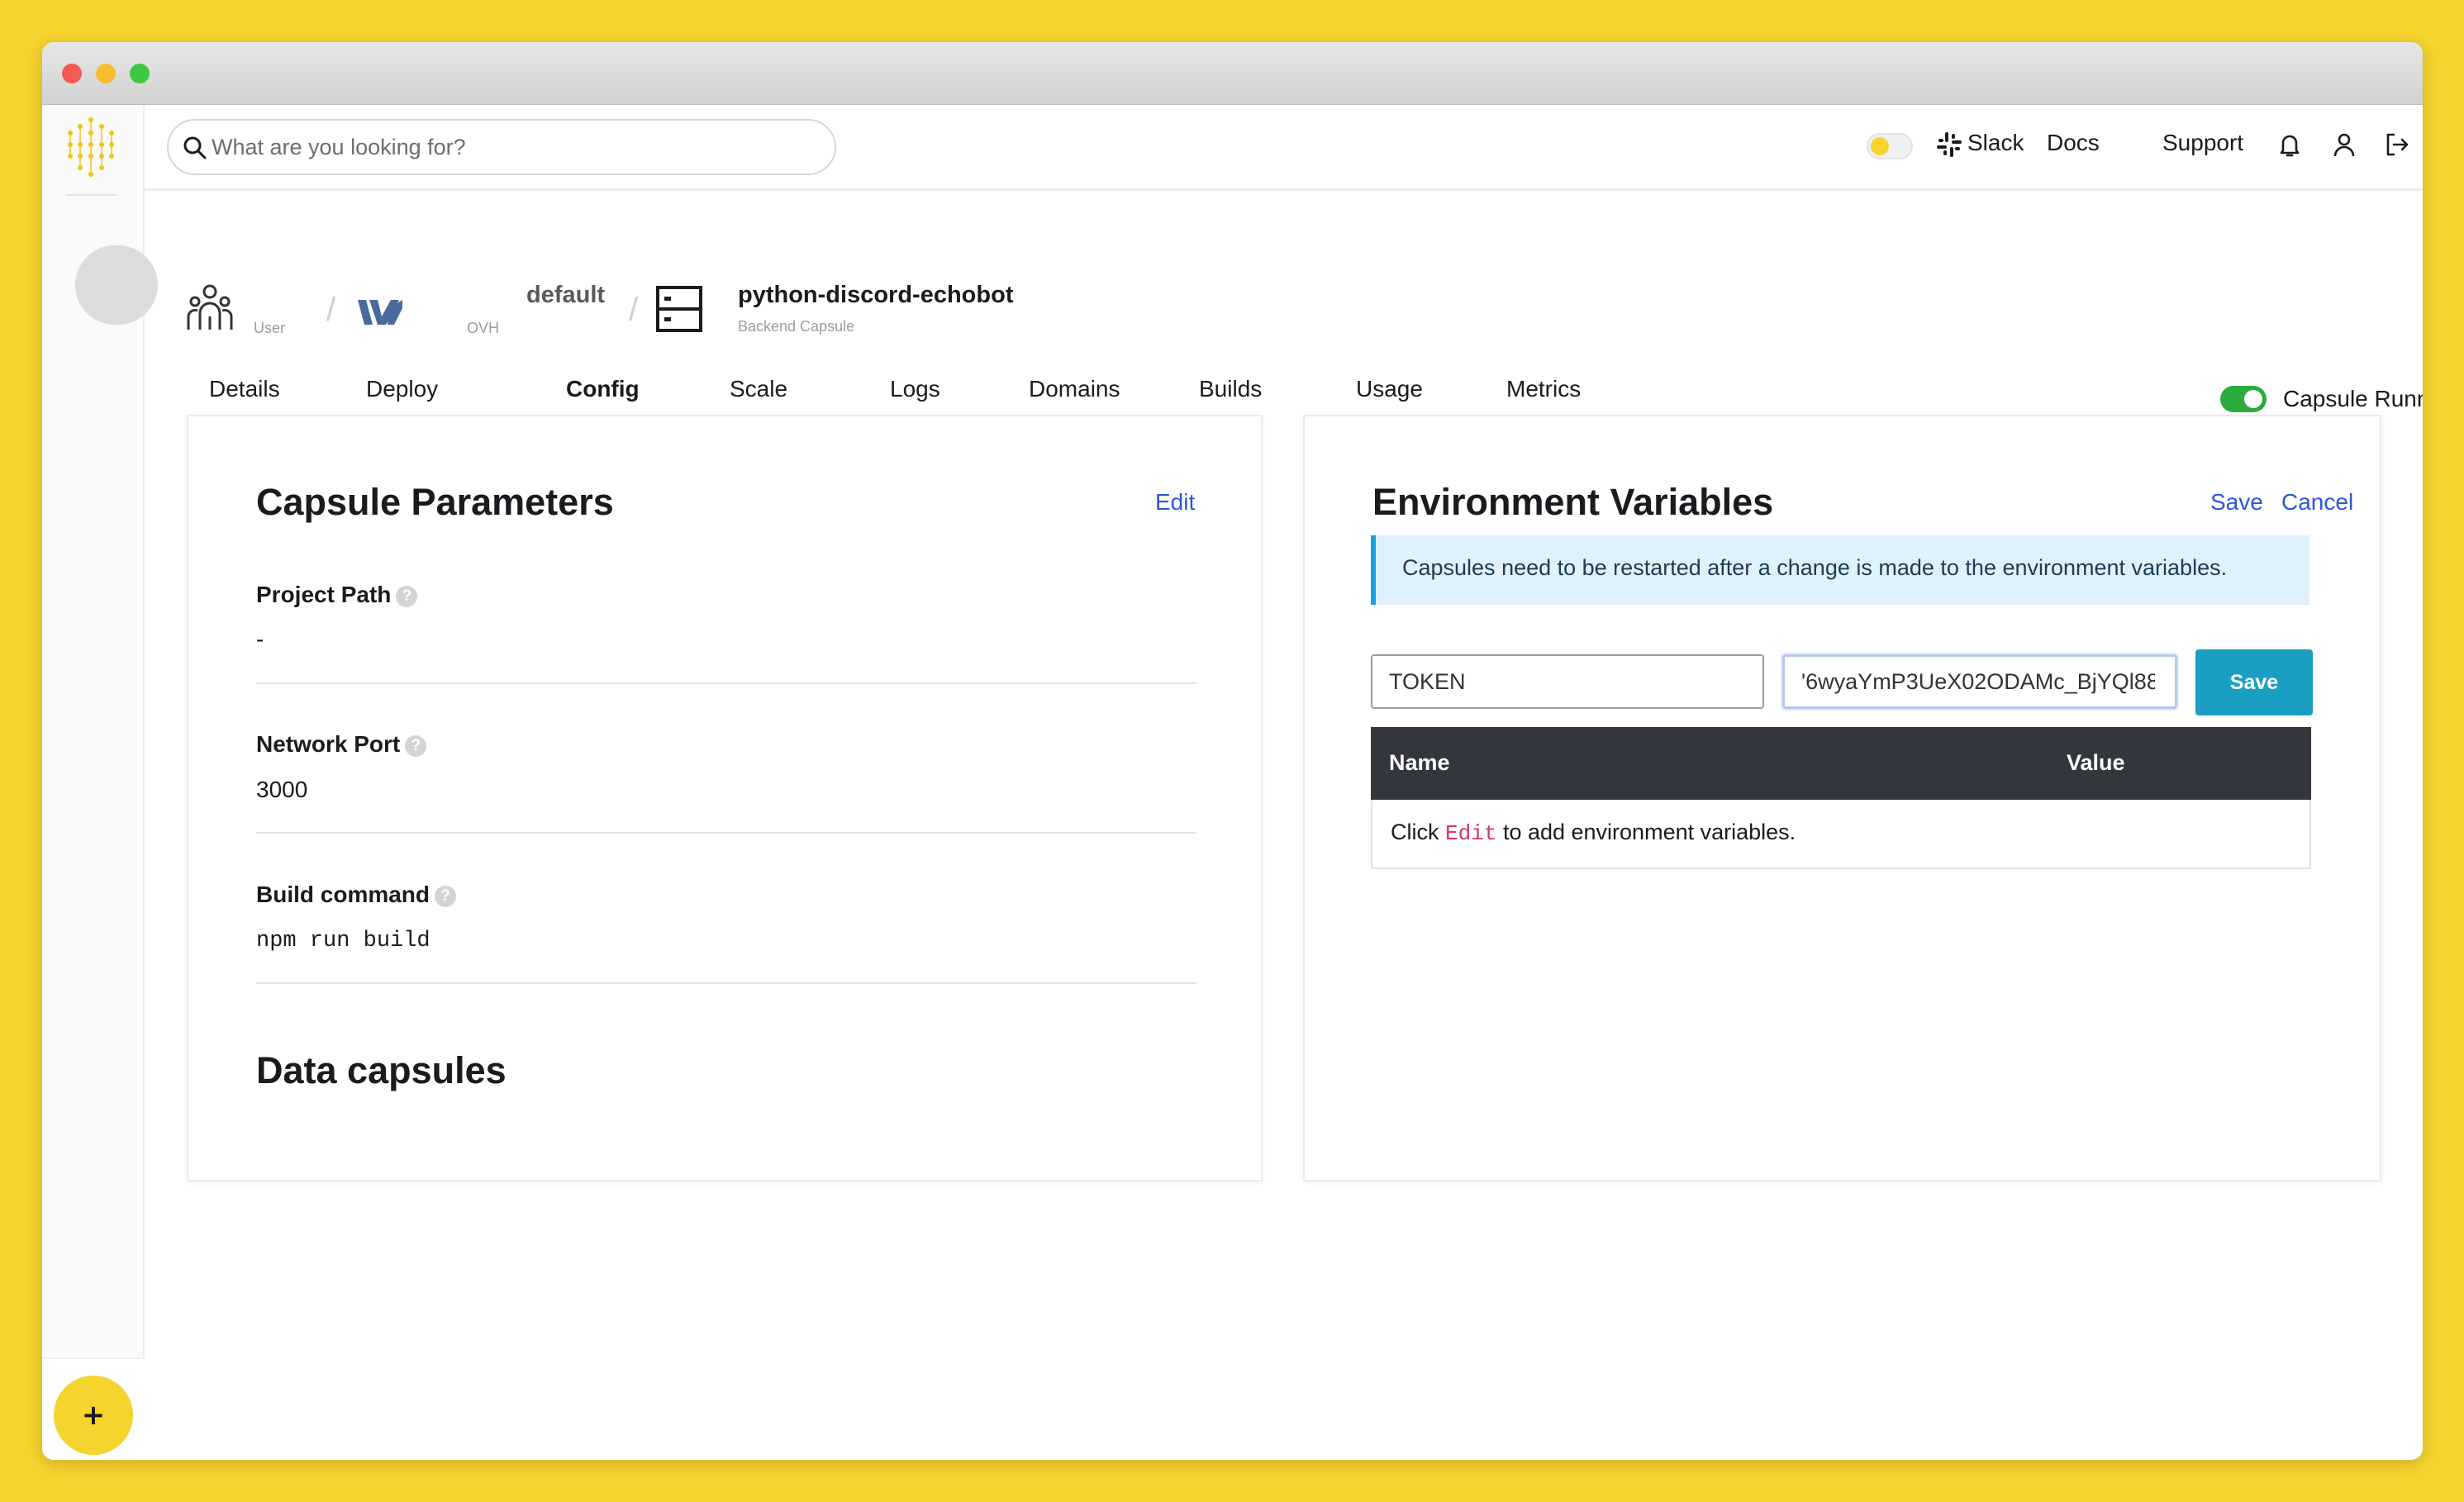 The height and width of the screenshot is (1502, 2464). What do you see at coordinates (1544, 389) in the screenshot?
I see `tab-metrics: Metrics` at bounding box center [1544, 389].